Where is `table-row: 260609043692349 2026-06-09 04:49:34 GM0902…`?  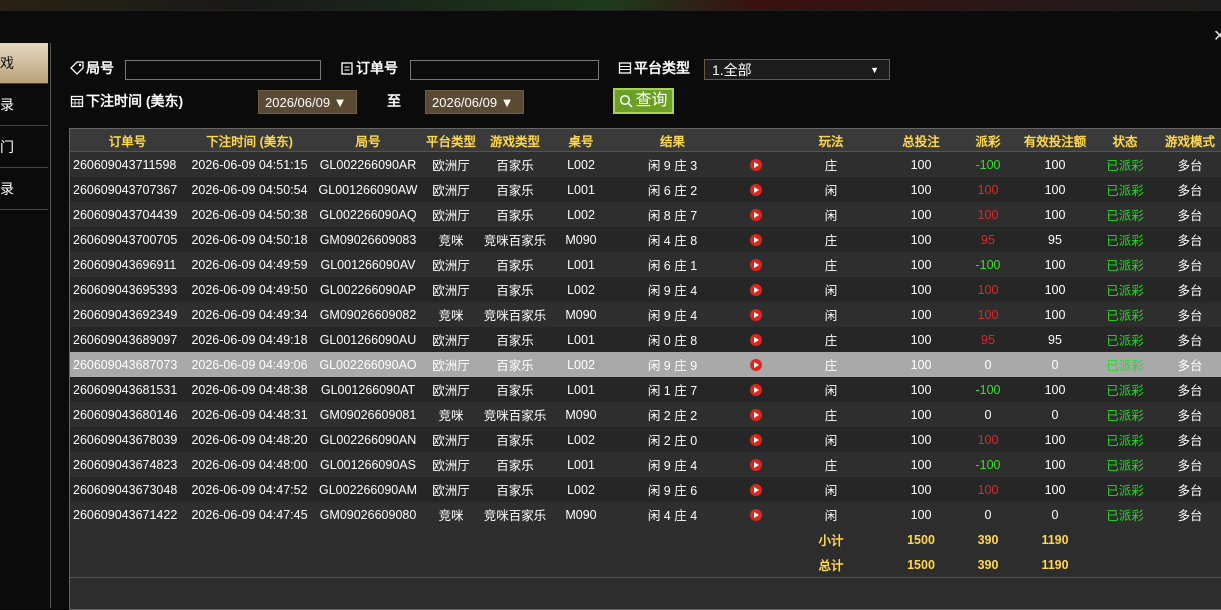 table-row: 260609043692349 2026-06-09 04:49:34 GM0902… is located at coordinates (645, 315).